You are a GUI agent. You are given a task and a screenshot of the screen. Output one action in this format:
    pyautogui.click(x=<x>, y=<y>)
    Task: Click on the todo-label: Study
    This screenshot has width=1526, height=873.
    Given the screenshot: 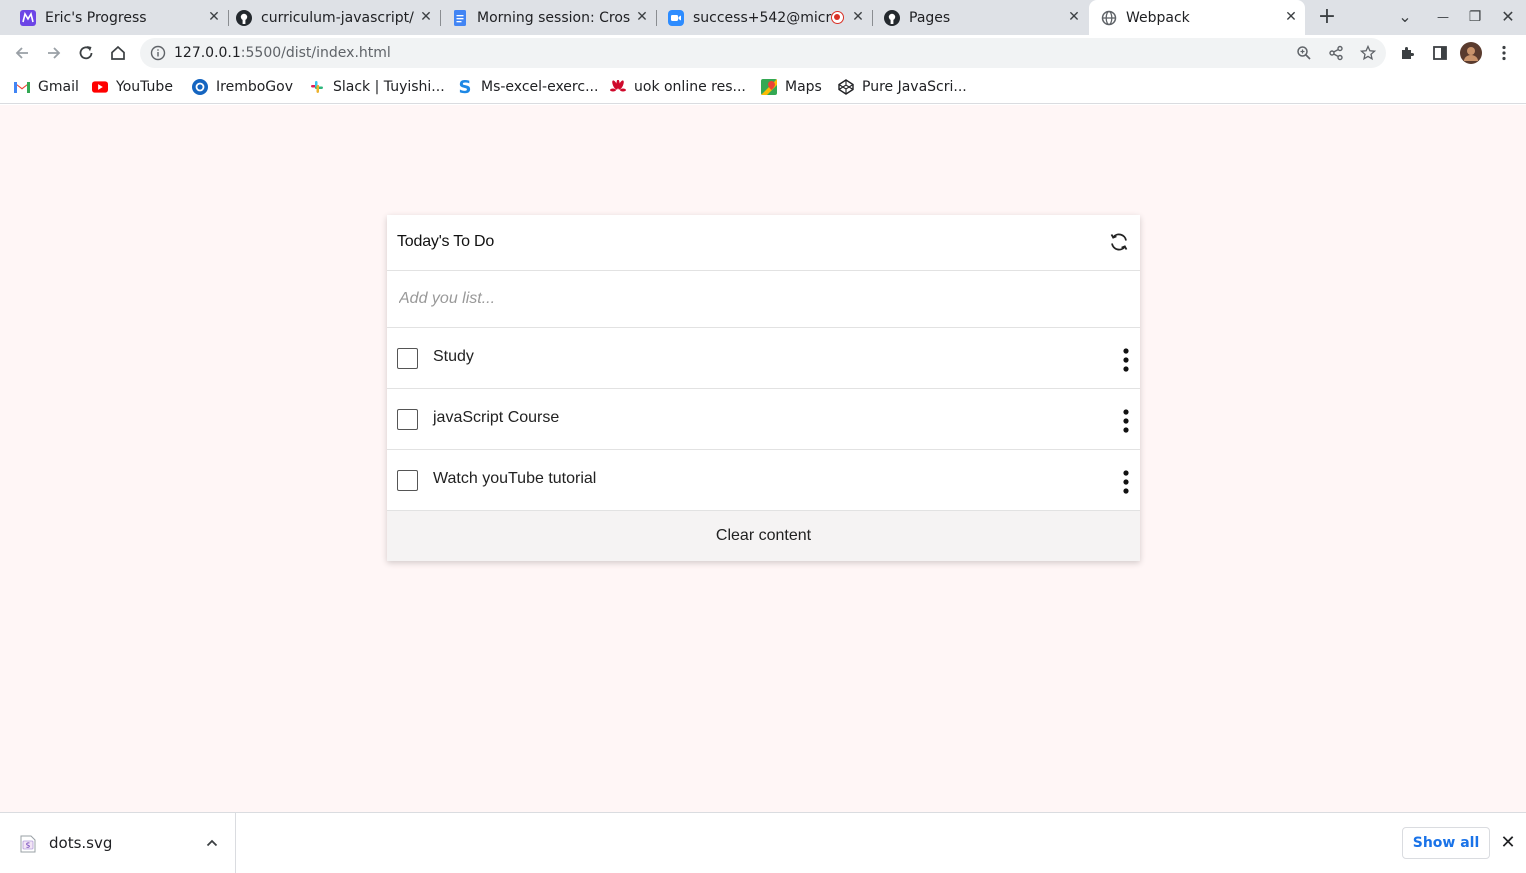 What is the action you would take?
    pyautogui.click(x=453, y=357)
    